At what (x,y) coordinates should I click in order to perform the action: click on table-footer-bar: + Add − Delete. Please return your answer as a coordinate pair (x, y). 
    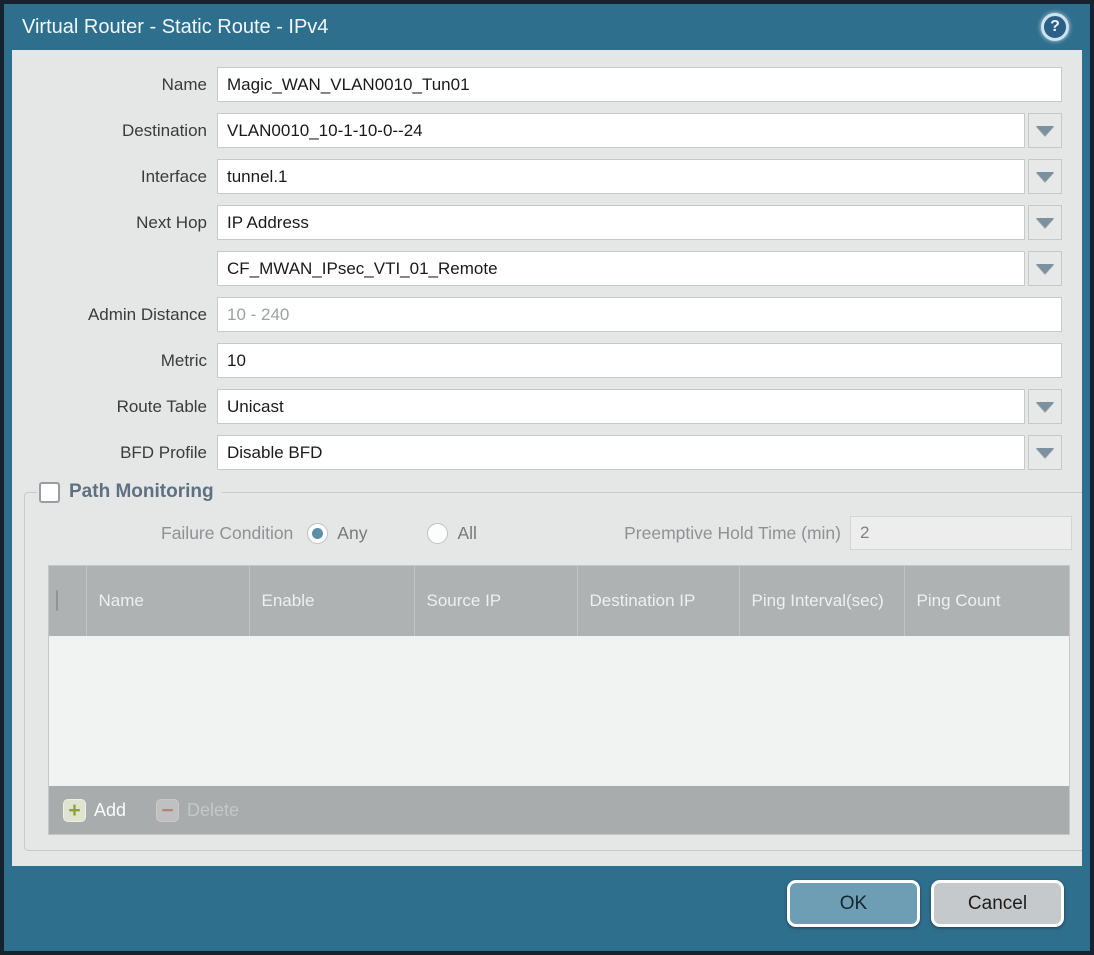
    Looking at the image, I should click on (559, 810).